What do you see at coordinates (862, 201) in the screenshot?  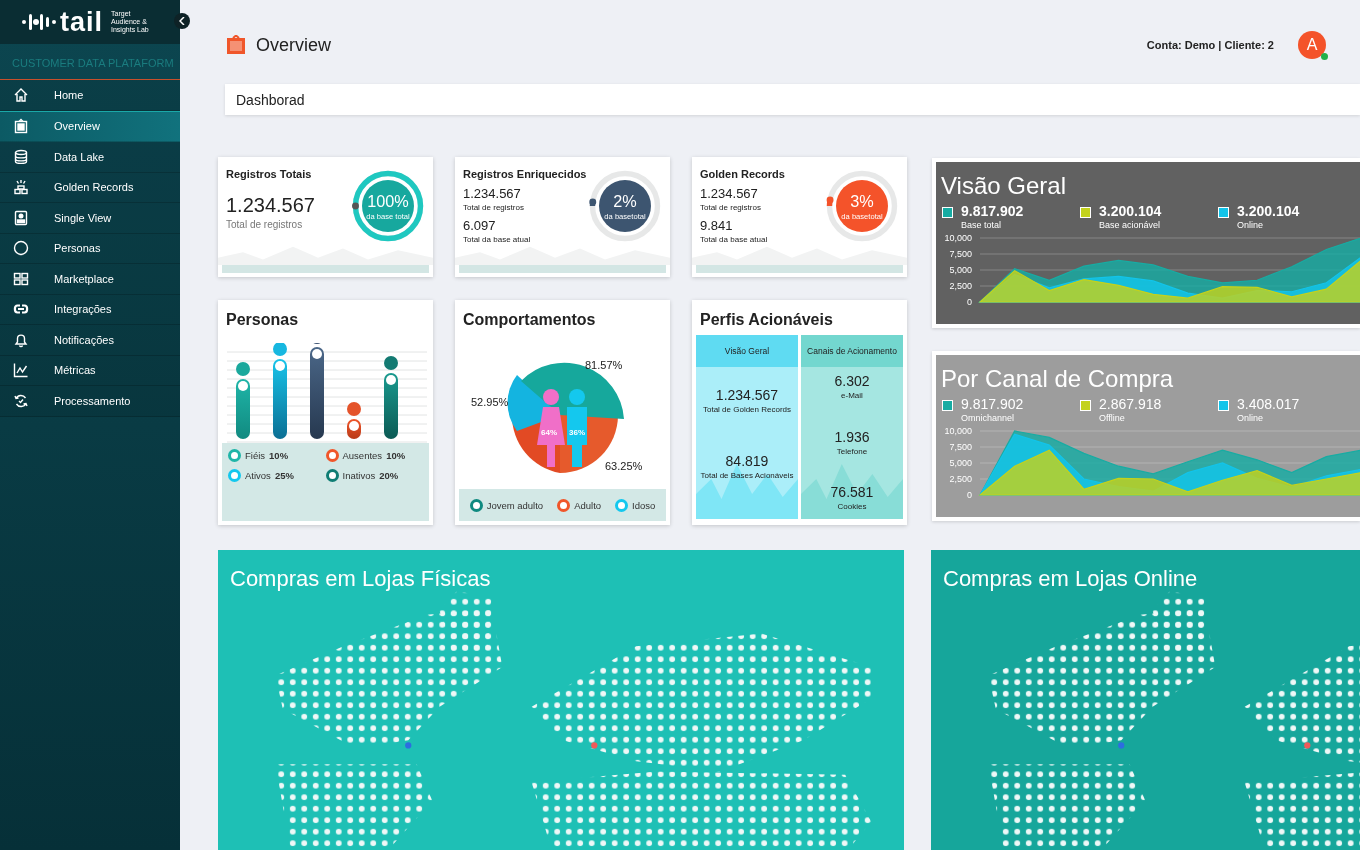 I see `gauge-percent: 3%` at bounding box center [862, 201].